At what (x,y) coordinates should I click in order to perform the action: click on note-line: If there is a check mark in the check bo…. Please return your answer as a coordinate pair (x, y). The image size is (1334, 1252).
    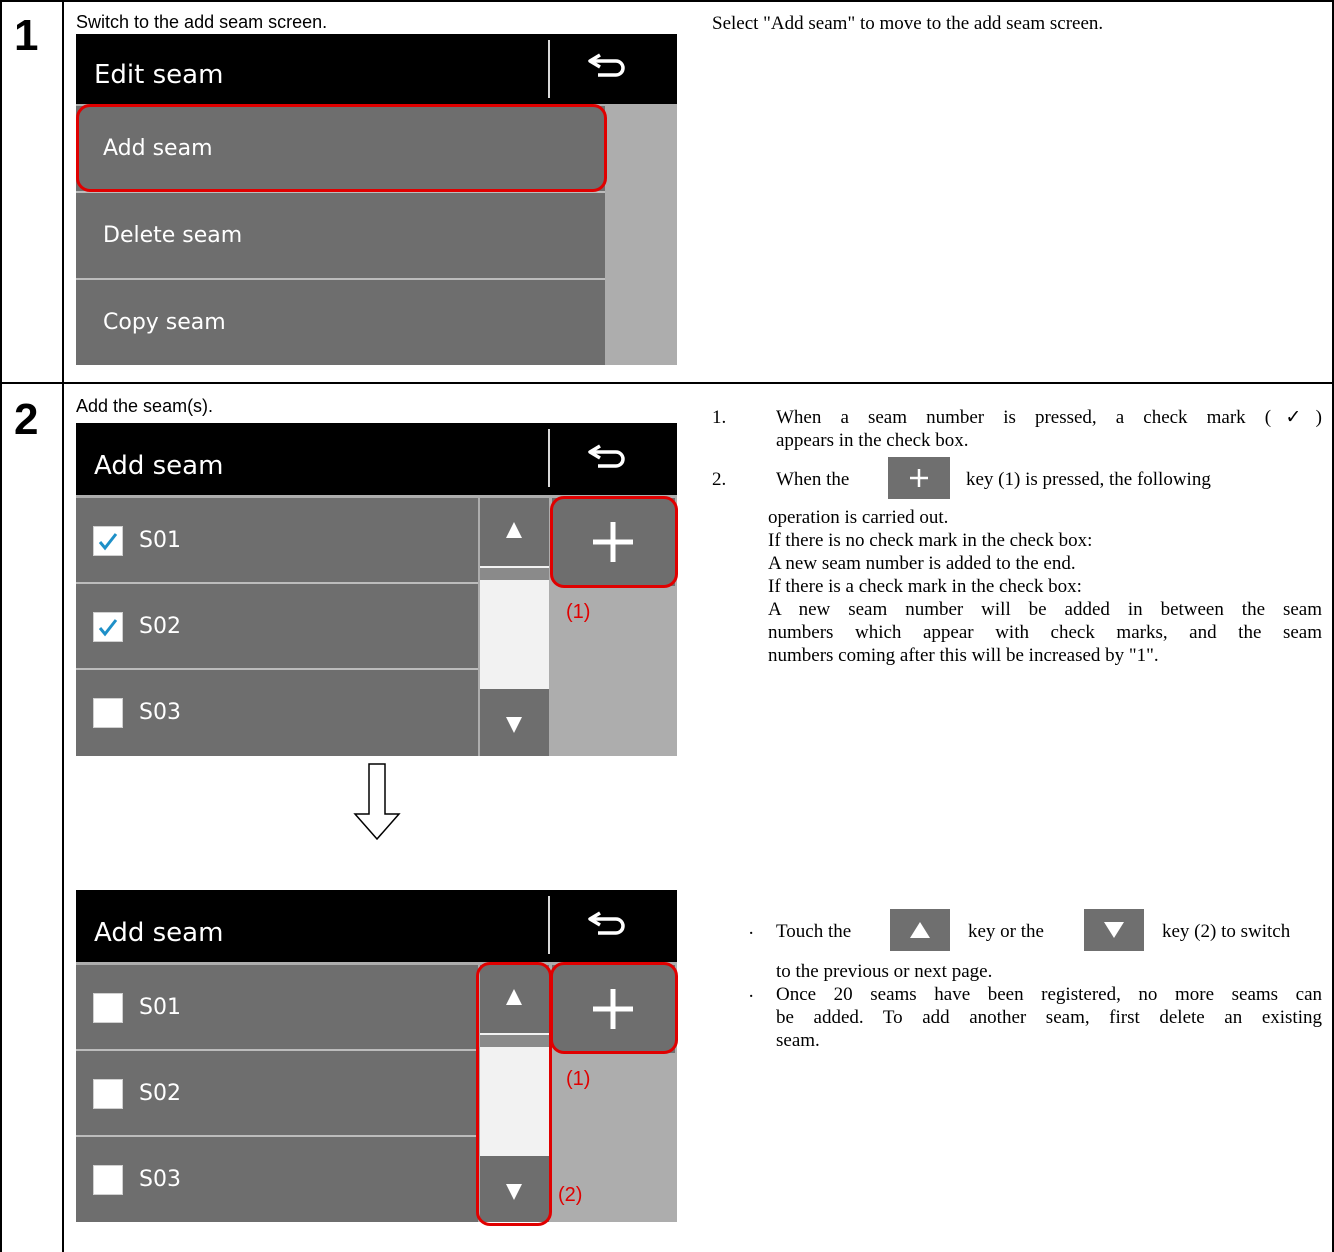
    Looking at the image, I should click on (925, 586).